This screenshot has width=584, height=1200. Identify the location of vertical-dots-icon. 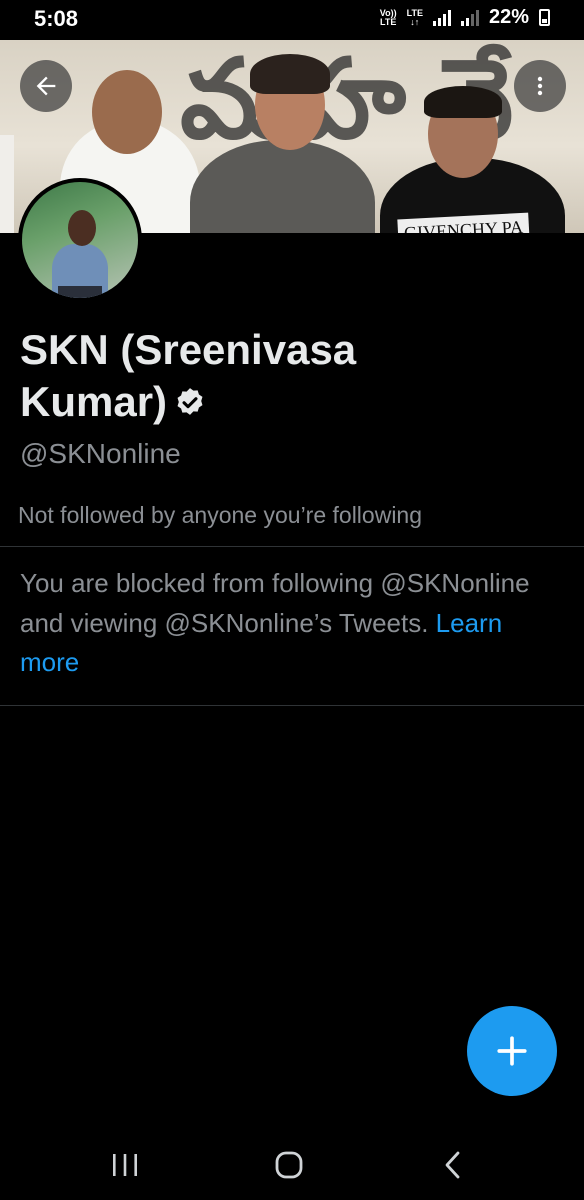
(540, 86).